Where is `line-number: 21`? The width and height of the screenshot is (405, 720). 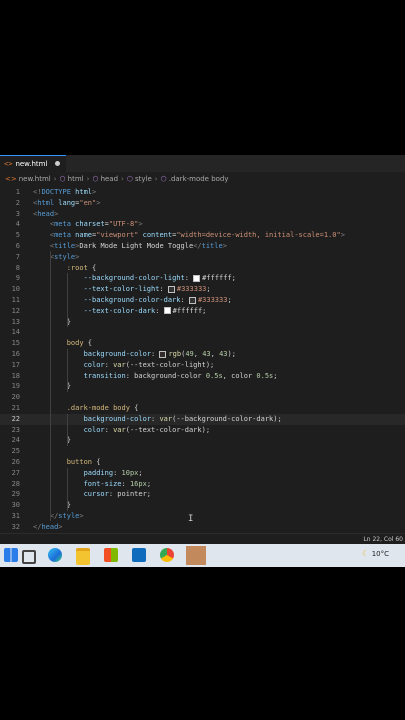
line-number: 21 is located at coordinates (15, 408).